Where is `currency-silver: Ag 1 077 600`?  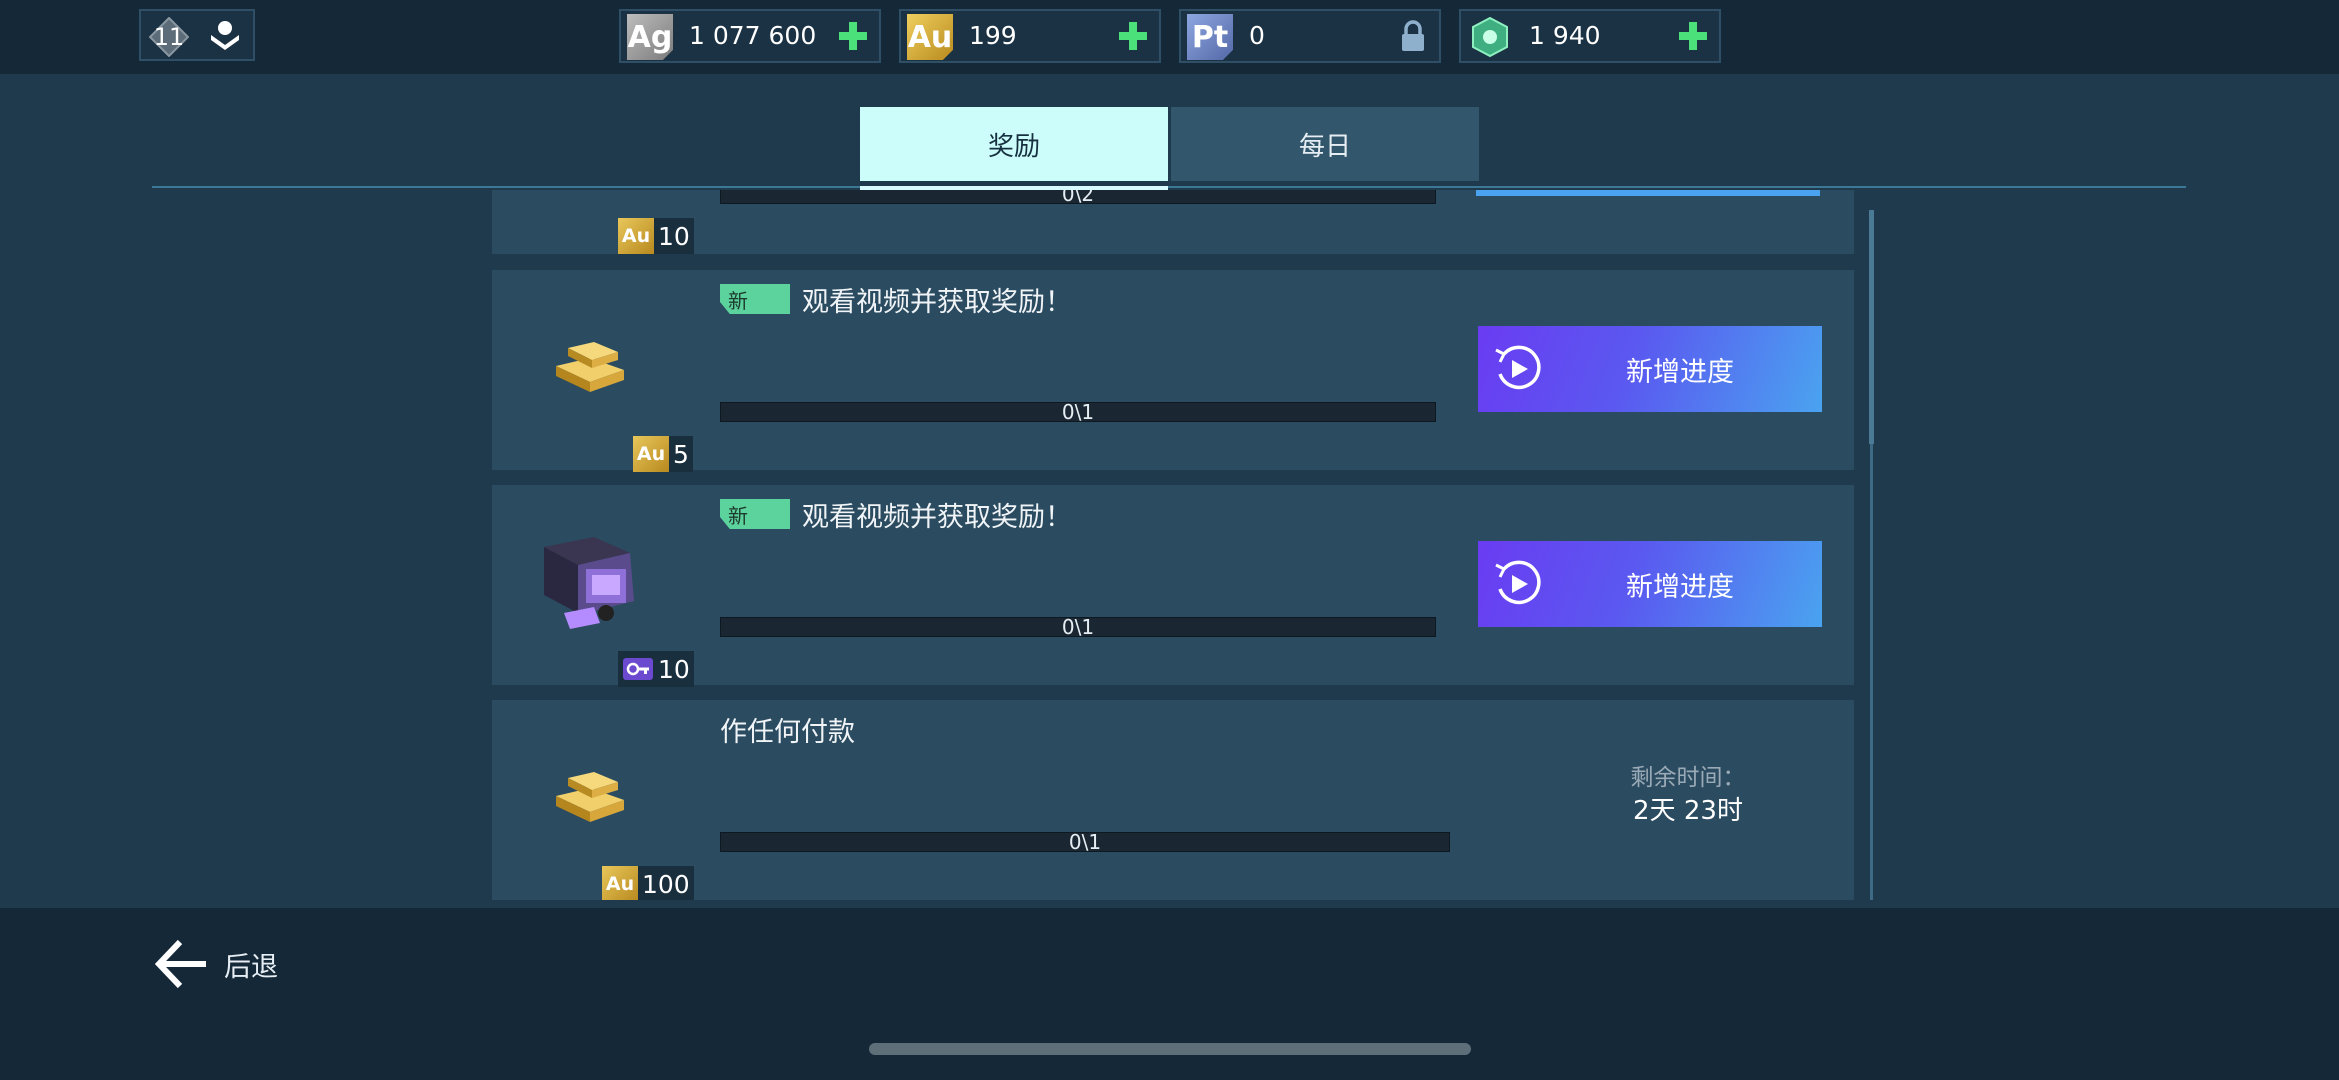 currency-silver: Ag 1 077 600 is located at coordinates (750, 36).